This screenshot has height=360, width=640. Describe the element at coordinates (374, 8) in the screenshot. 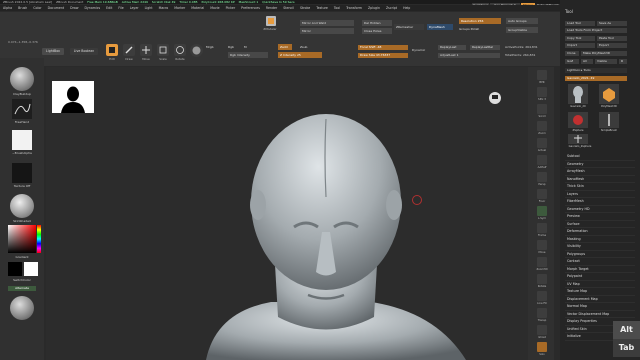

I see `menu-item: Zplugin` at that location.